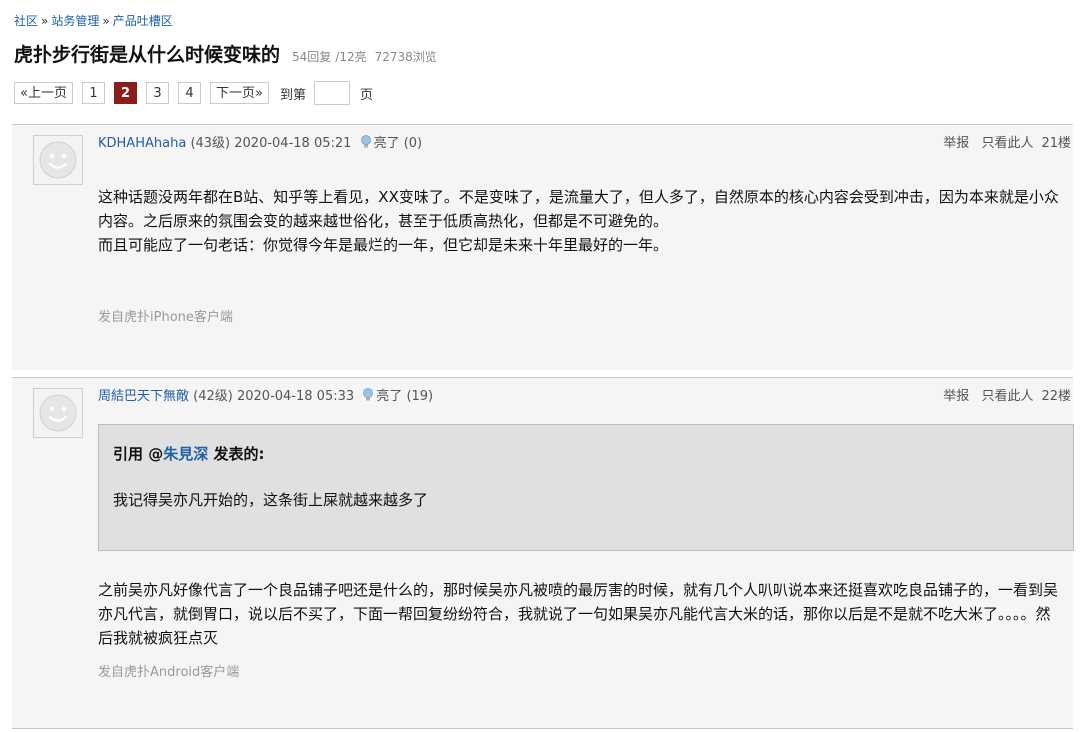 The width and height of the screenshot is (1080, 732). I want to click on breadcrumb-site-admin: 站务管理, so click(75, 21).